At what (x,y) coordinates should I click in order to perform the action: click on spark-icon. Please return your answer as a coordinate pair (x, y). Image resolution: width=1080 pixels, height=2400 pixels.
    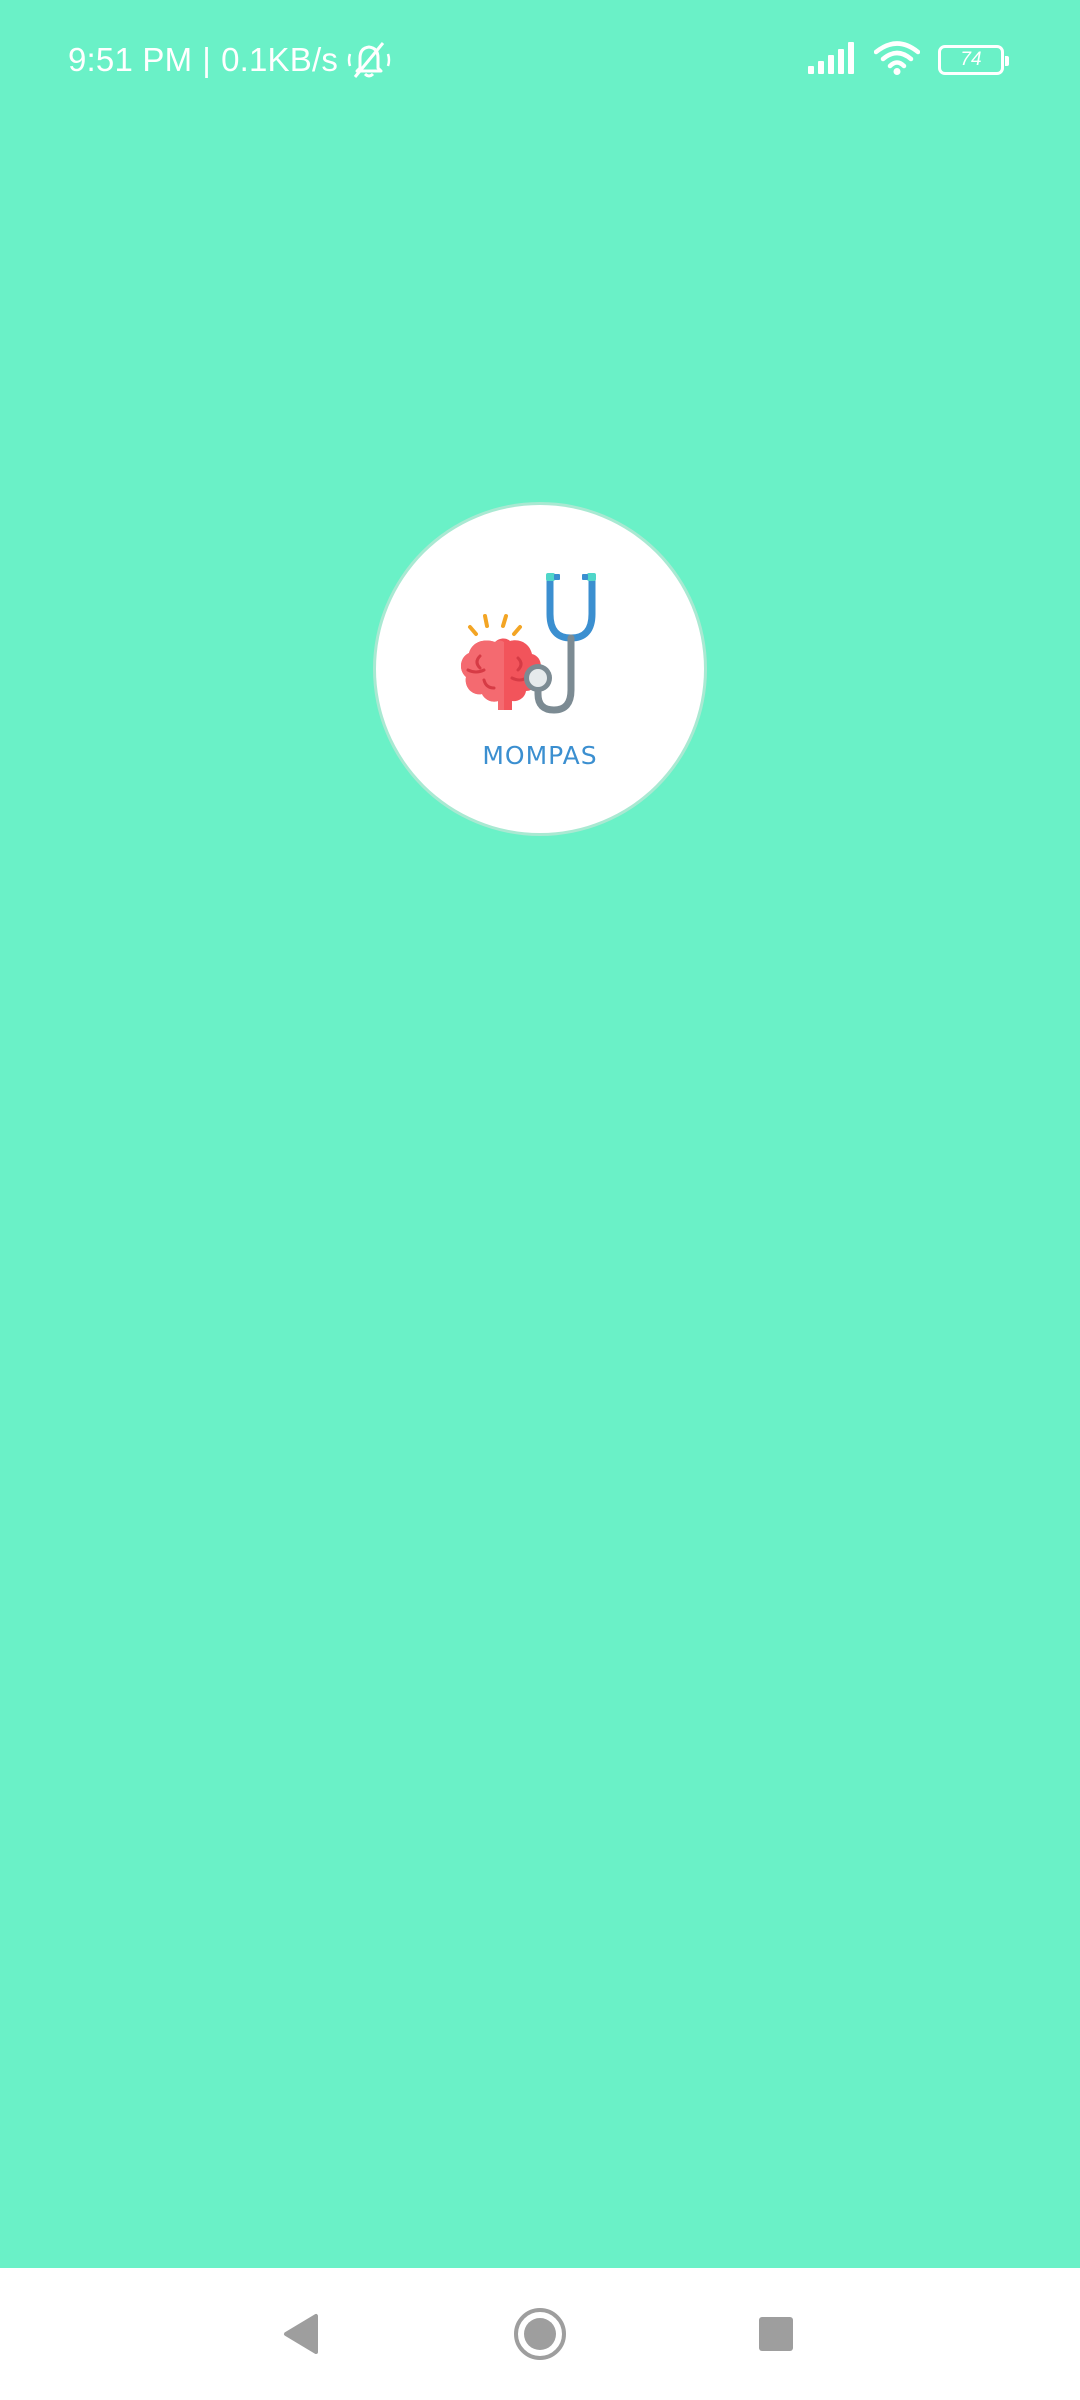
    Looking at the image, I should click on (495, 625).